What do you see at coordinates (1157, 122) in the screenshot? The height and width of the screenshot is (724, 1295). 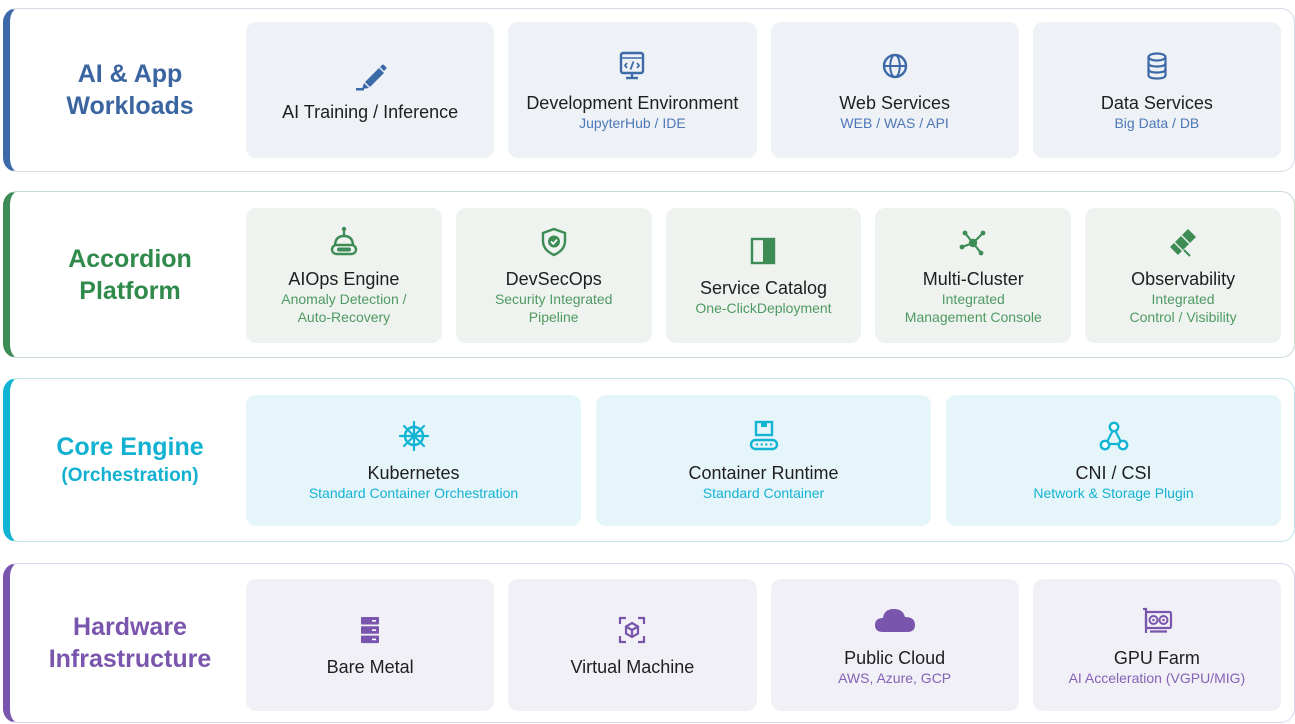 I see `card-subtitle: Big Data / DB` at bounding box center [1157, 122].